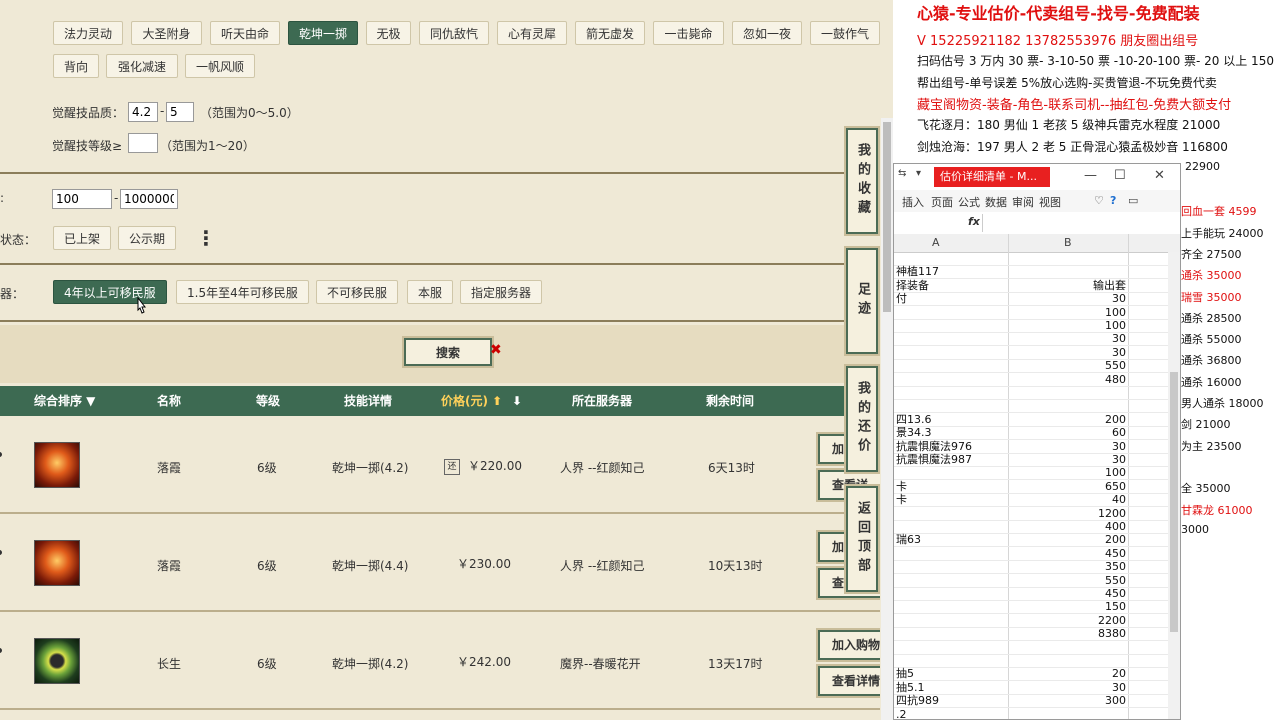  Describe the element at coordinates (1037, 487) in the screenshot. I see `excel-row: 卡 650` at that location.